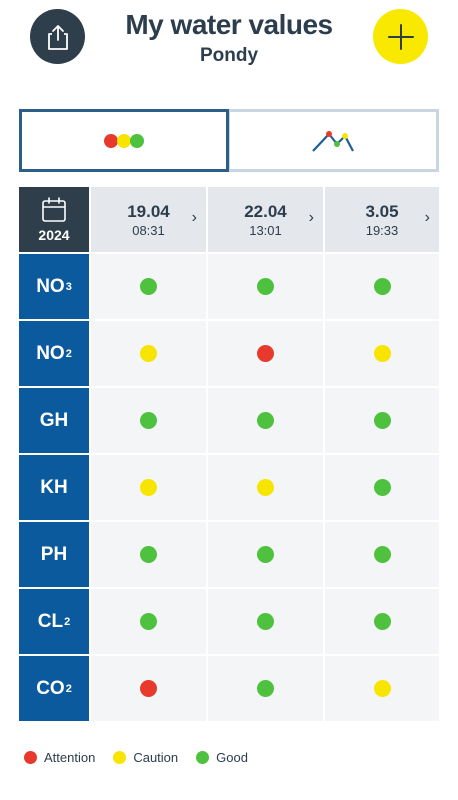 The width and height of the screenshot is (458, 800). I want to click on plus-icon, so click(400, 36).